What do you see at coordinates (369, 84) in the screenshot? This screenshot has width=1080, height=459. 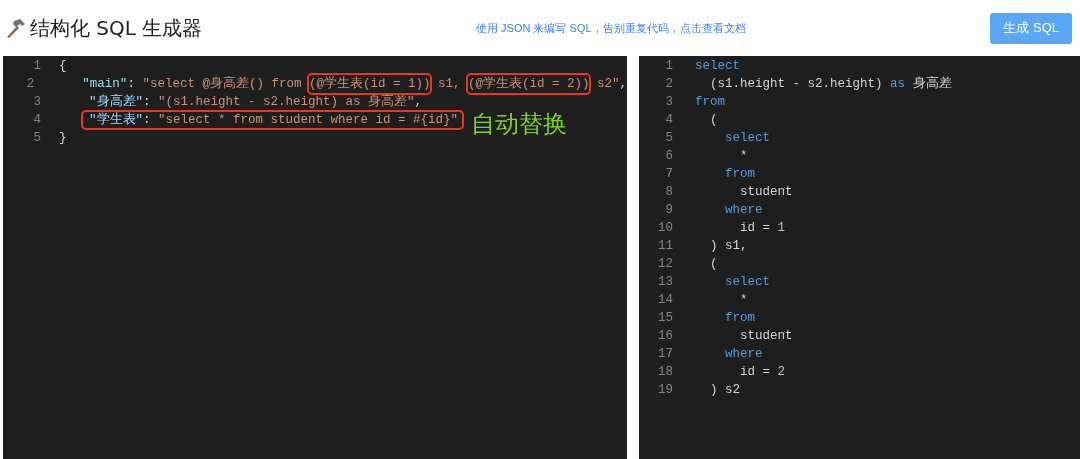 I see `json-string: (@学生表(id = 1))` at bounding box center [369, 84].